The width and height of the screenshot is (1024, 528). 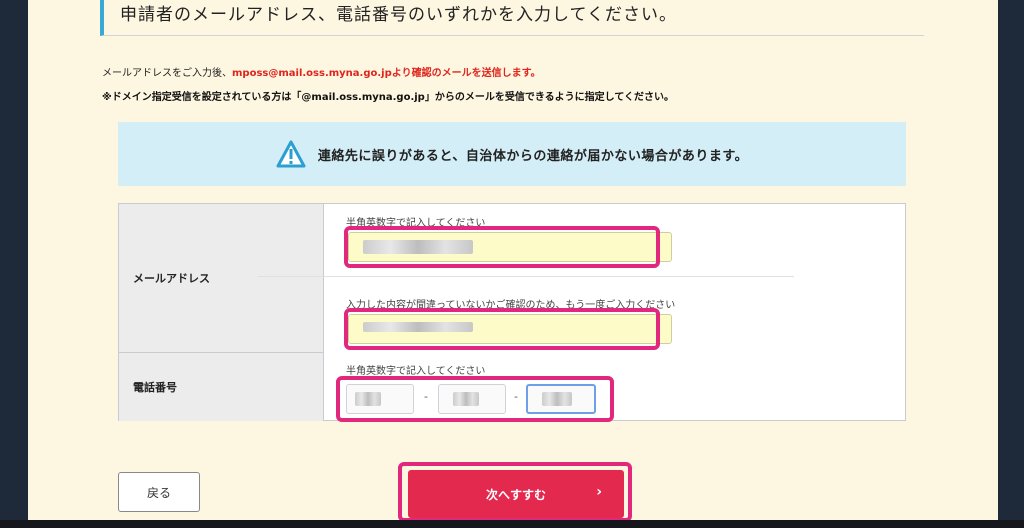 What do you see at coordinates (533, 156) in the screenshot?
I see `warning-text: 連絡先に誤りがあると、自治体からの連絡が届かない場合があります。` at bounding box center [533, 156].